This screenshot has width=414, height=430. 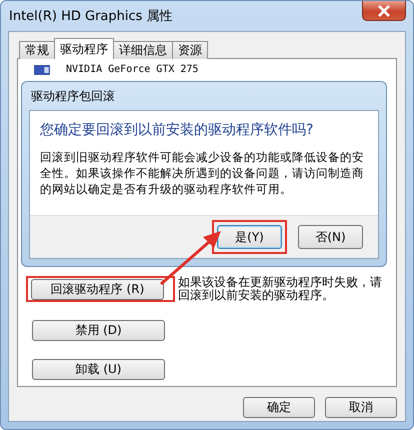 What do you see at coordinates (91, 16) in the screenshot?
I see `window-title: Intel(R) HD Graphics 属性` at bounding box center [91, 16].